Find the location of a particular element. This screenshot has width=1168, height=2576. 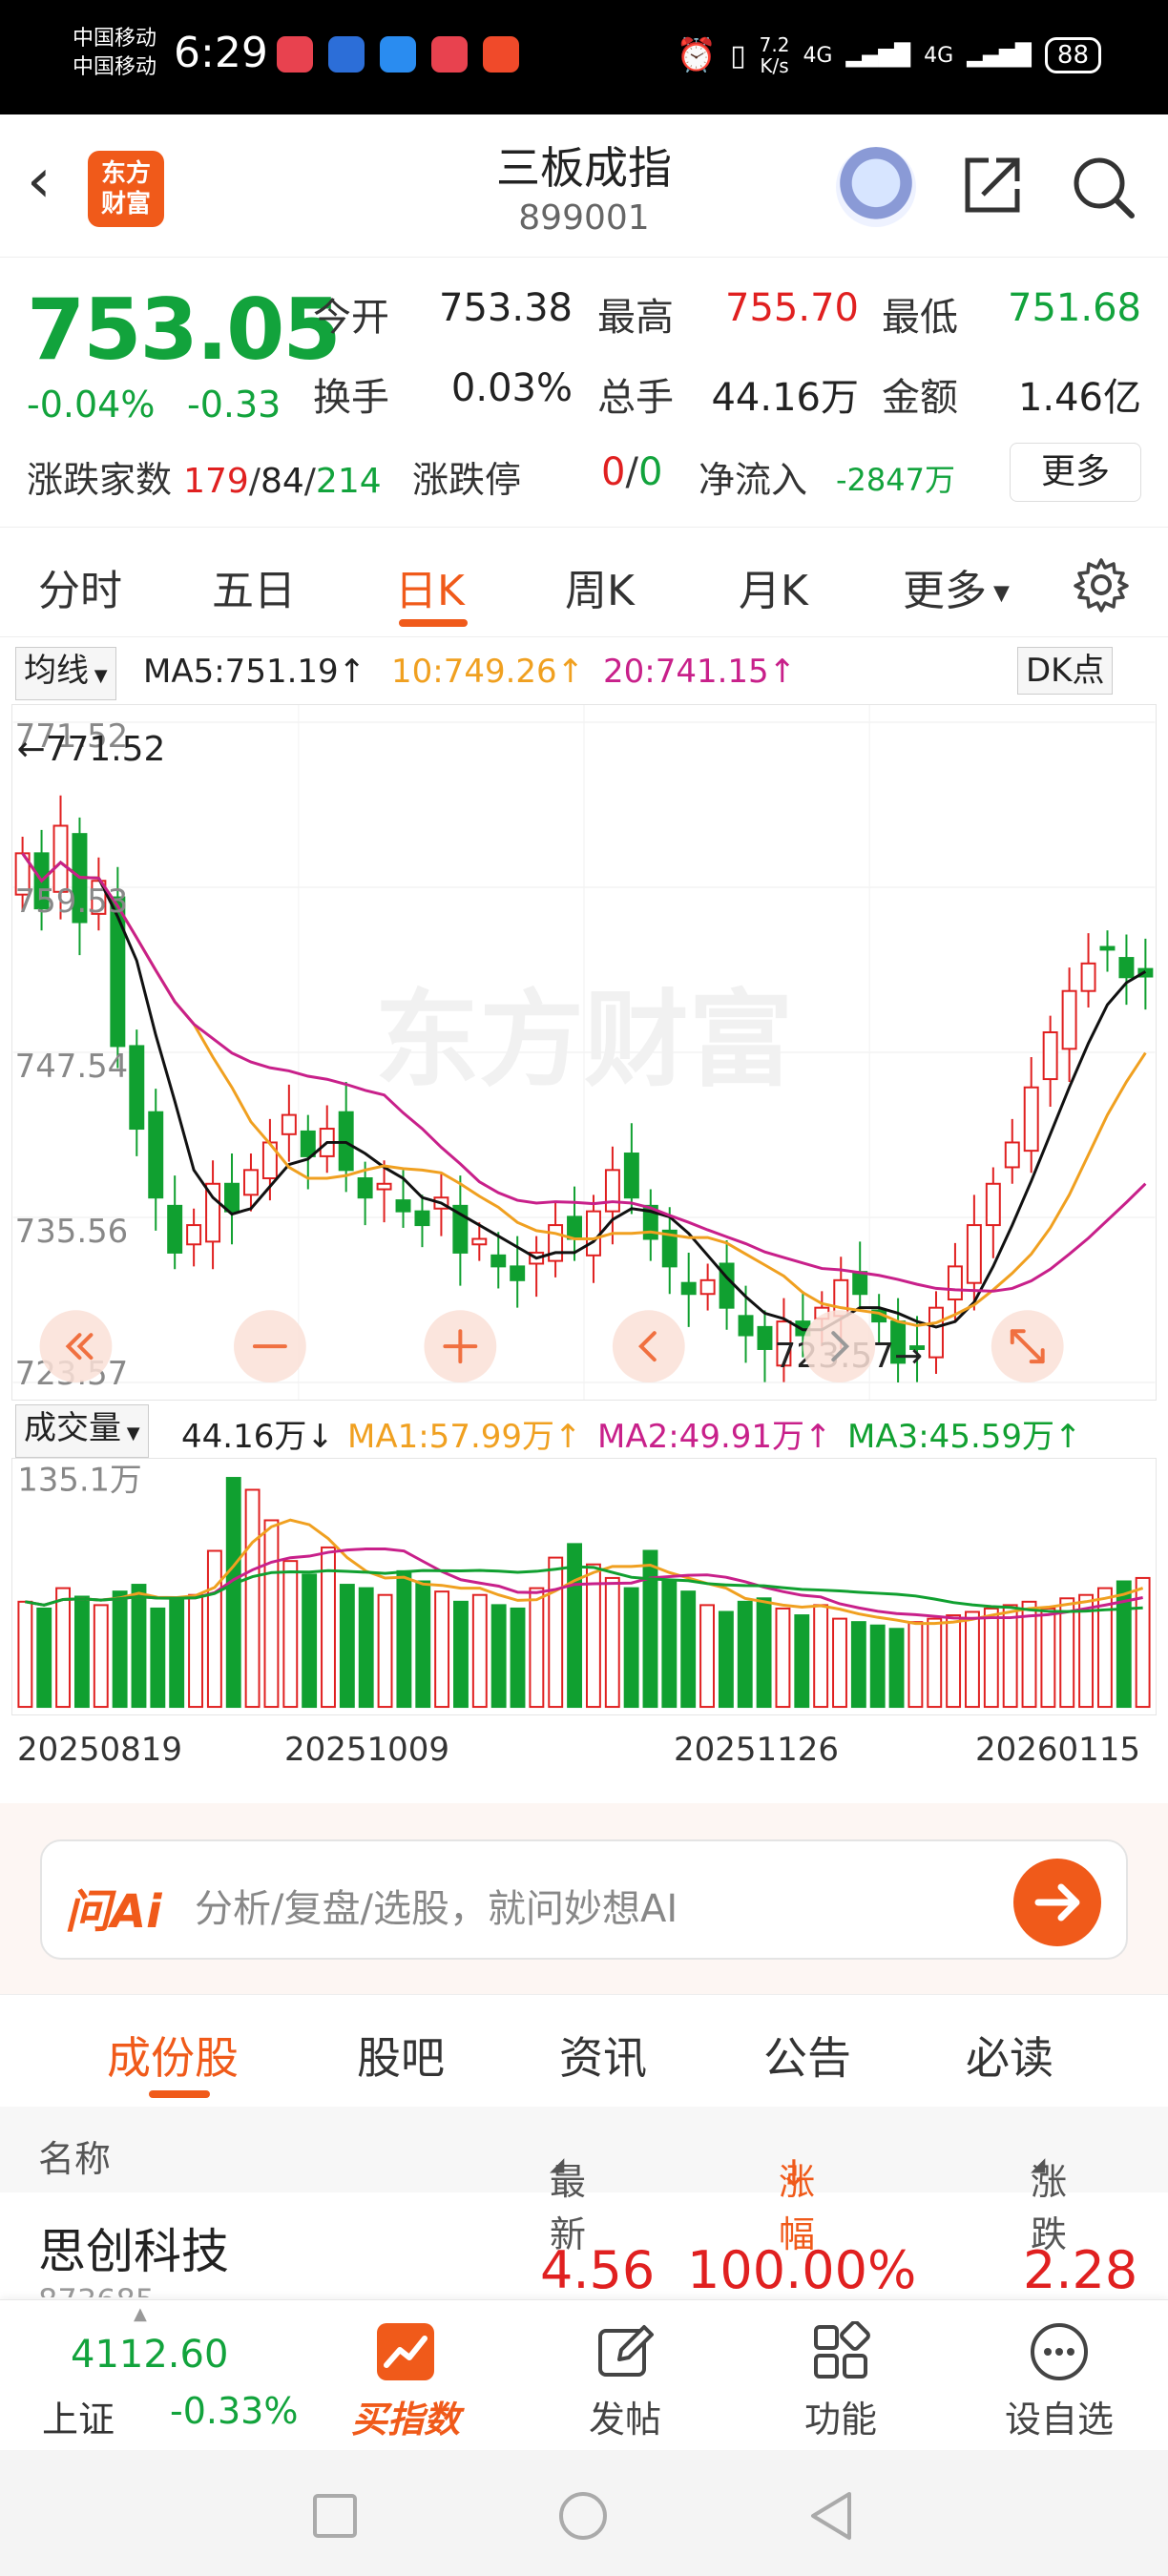

huawei-app-icon is located at coordinates (295, 54).